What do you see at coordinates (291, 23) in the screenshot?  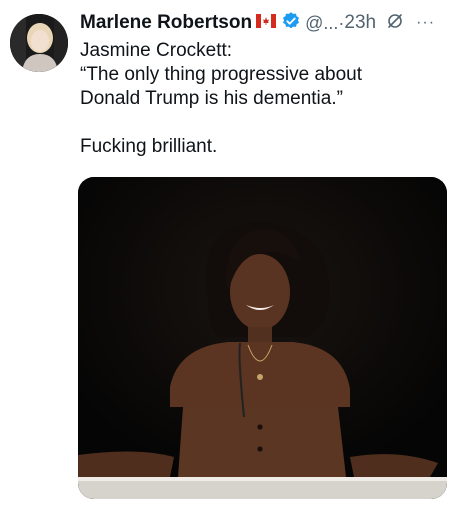 I see `verified-badge-icon` at bounding box center [291, 23].